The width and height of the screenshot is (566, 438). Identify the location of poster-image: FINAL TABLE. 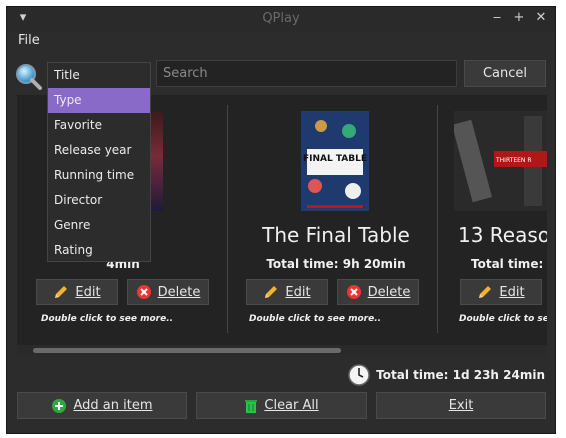
(335, 161).